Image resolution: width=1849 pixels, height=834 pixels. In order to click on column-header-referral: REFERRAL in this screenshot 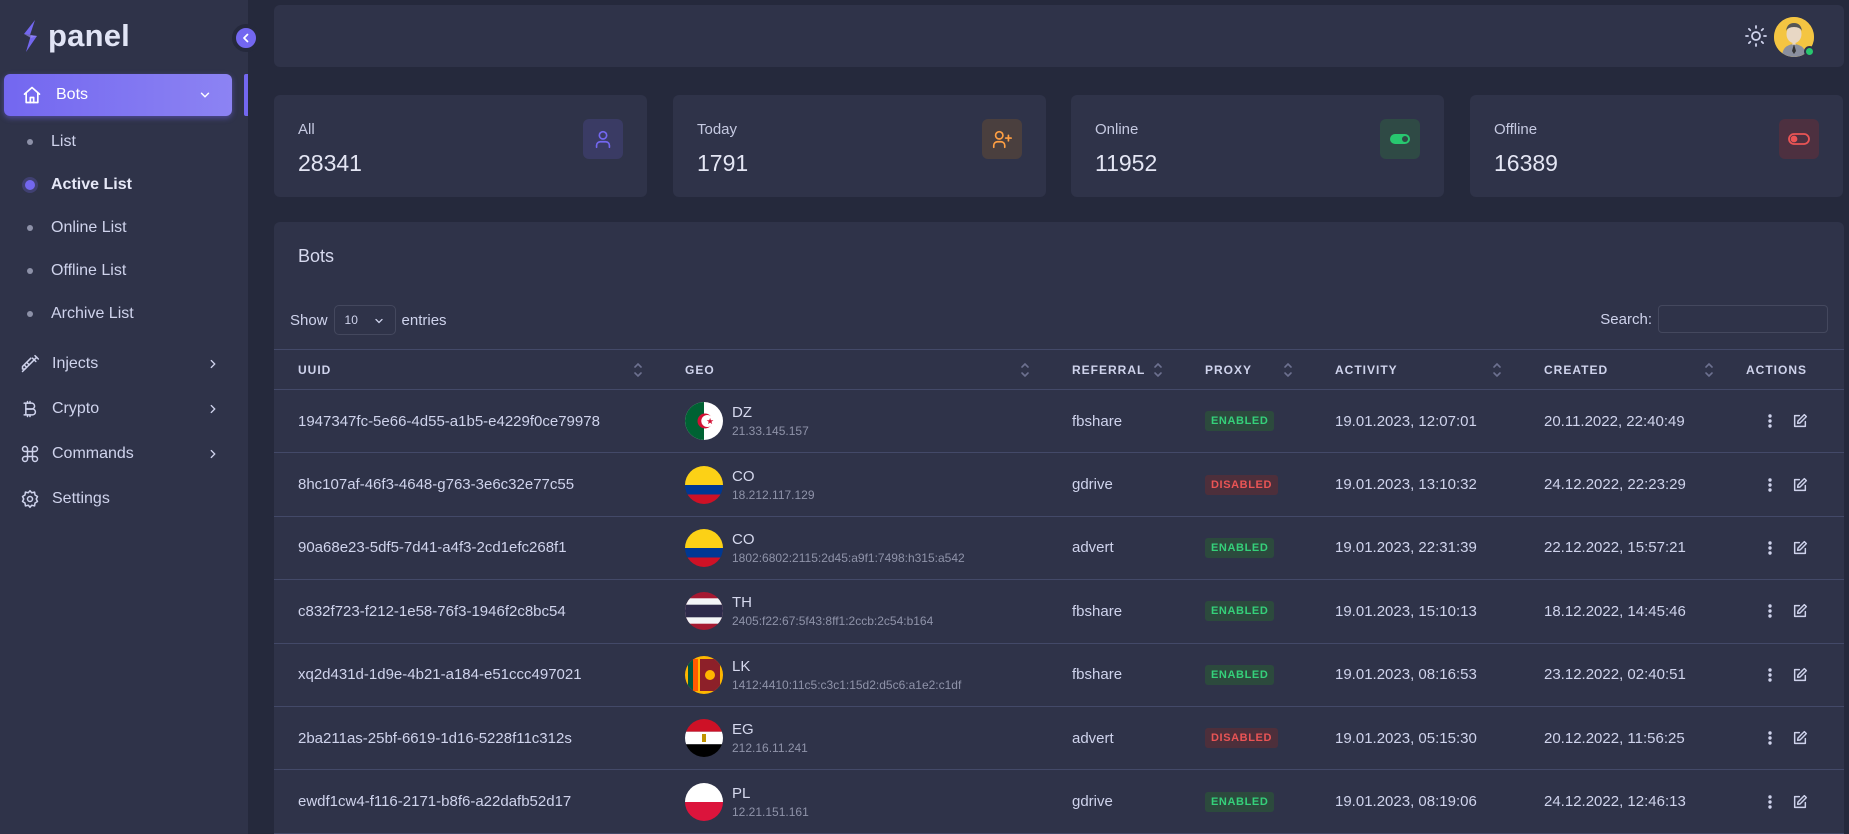, I will do `click(1114, 369)`.